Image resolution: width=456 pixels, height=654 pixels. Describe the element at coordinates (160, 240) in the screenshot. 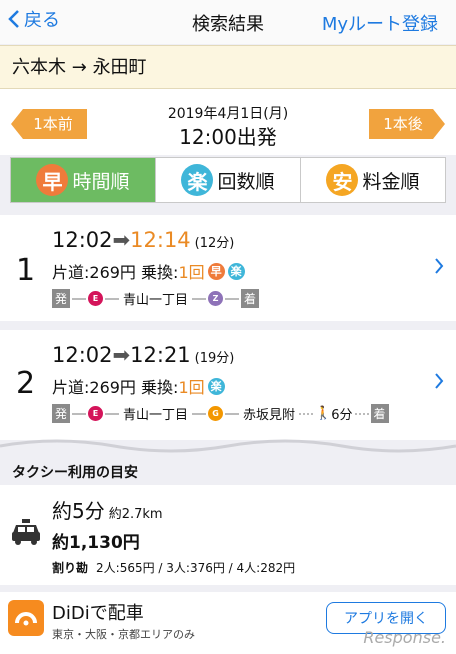

I see `arrival-time: 12:14` at that location.